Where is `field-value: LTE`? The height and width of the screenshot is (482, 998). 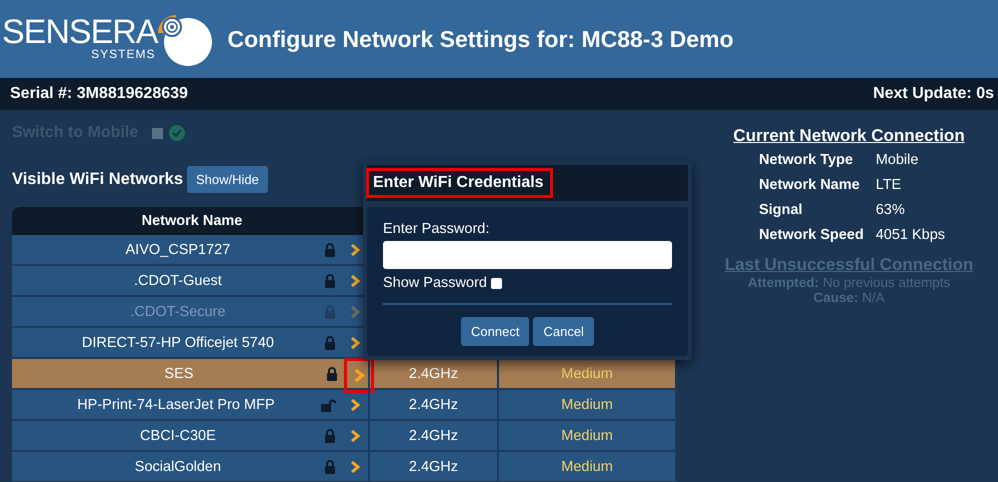
field-value: LTE is located at coordinates (889, 185).